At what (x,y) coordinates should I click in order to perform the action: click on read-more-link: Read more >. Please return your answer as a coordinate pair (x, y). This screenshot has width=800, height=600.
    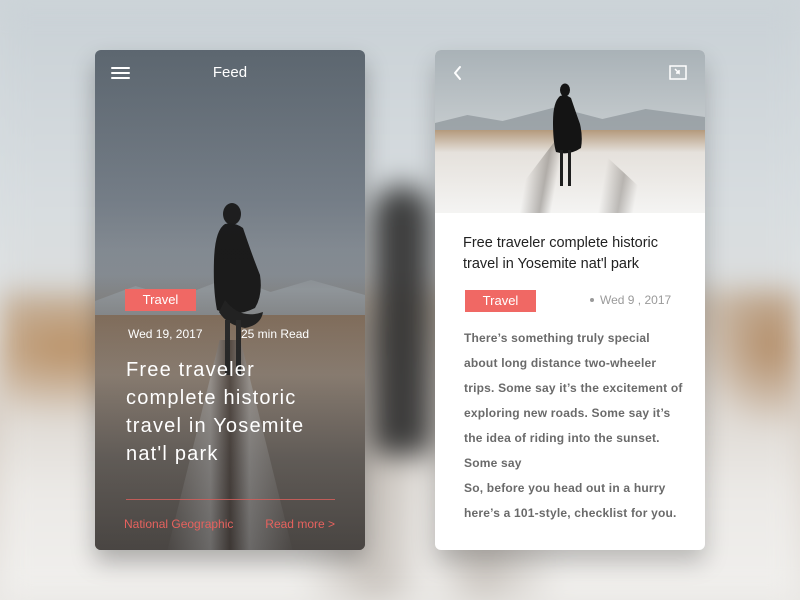
    Looking at the image, I should click on (300, 524).